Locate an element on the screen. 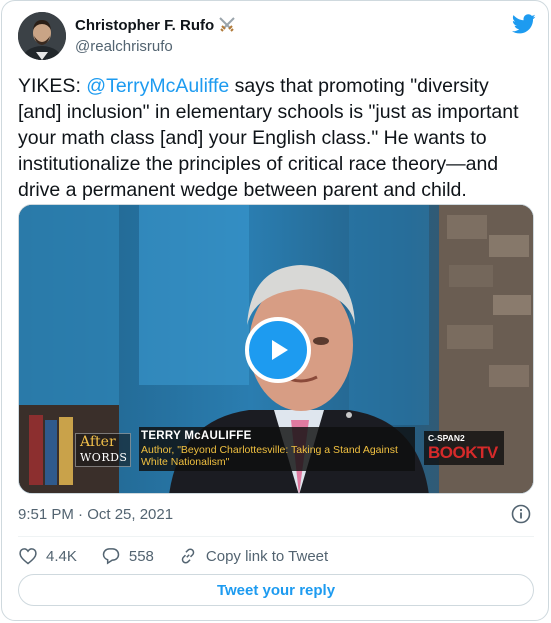 The width and height of the screenshot is (551, 623). reply-button: 558 is located at coordinates (127, 556).